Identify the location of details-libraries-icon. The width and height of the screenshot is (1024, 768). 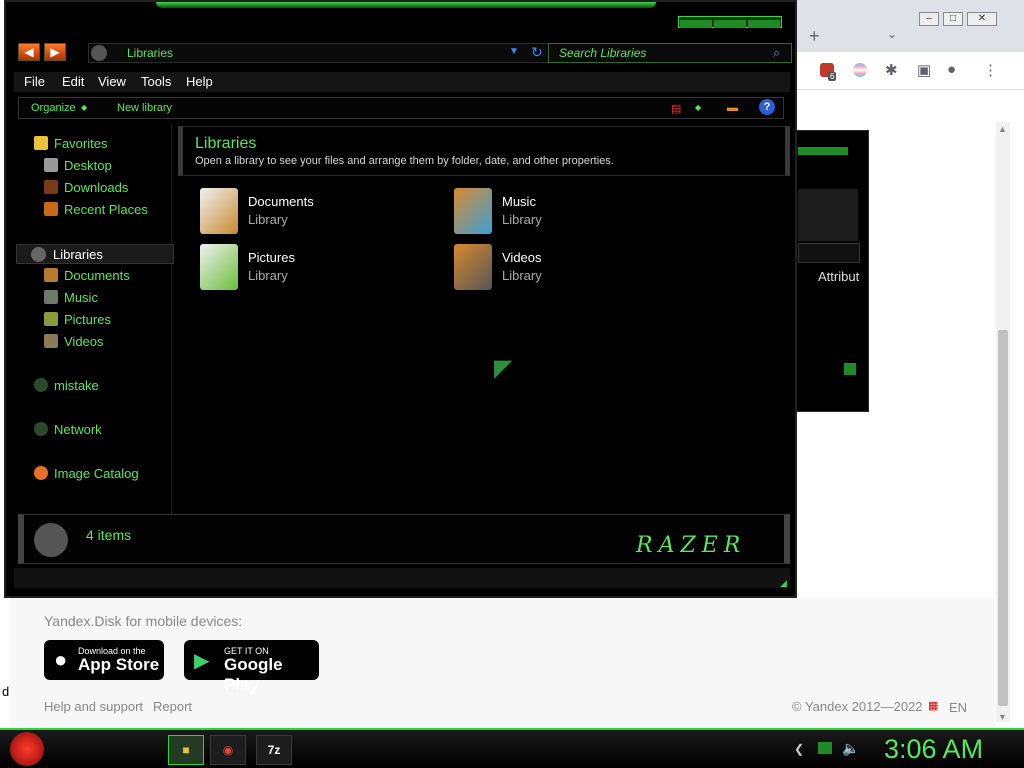
(51, 540).